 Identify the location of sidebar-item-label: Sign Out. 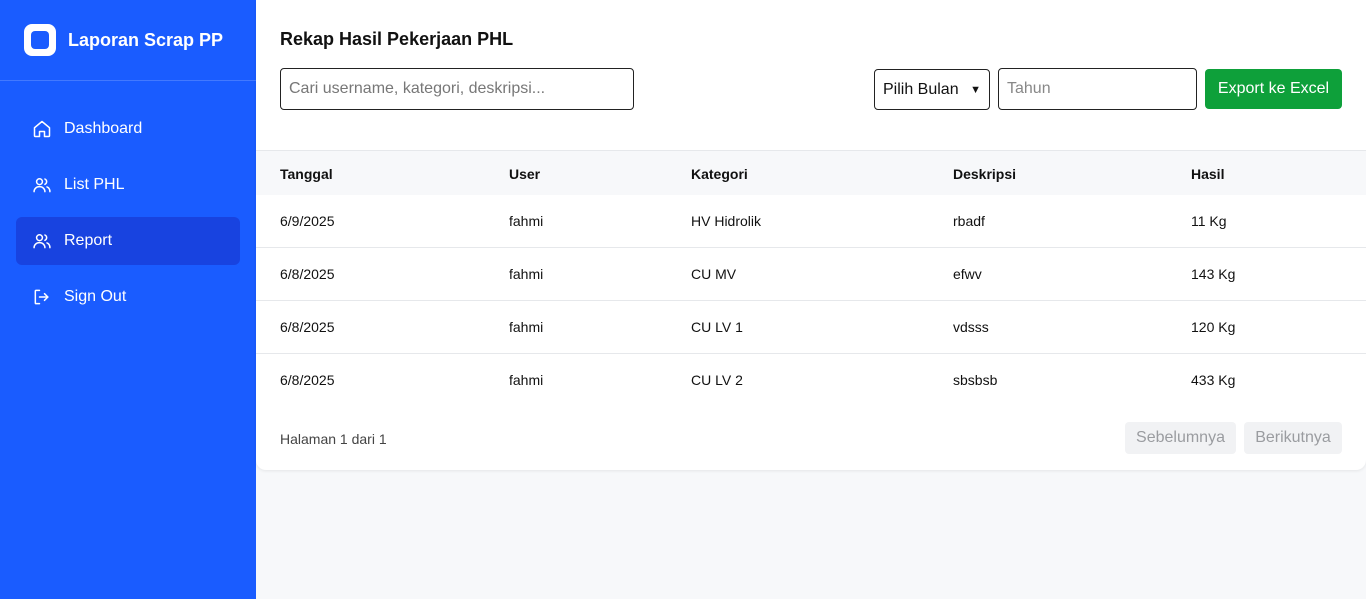
(95, 296).